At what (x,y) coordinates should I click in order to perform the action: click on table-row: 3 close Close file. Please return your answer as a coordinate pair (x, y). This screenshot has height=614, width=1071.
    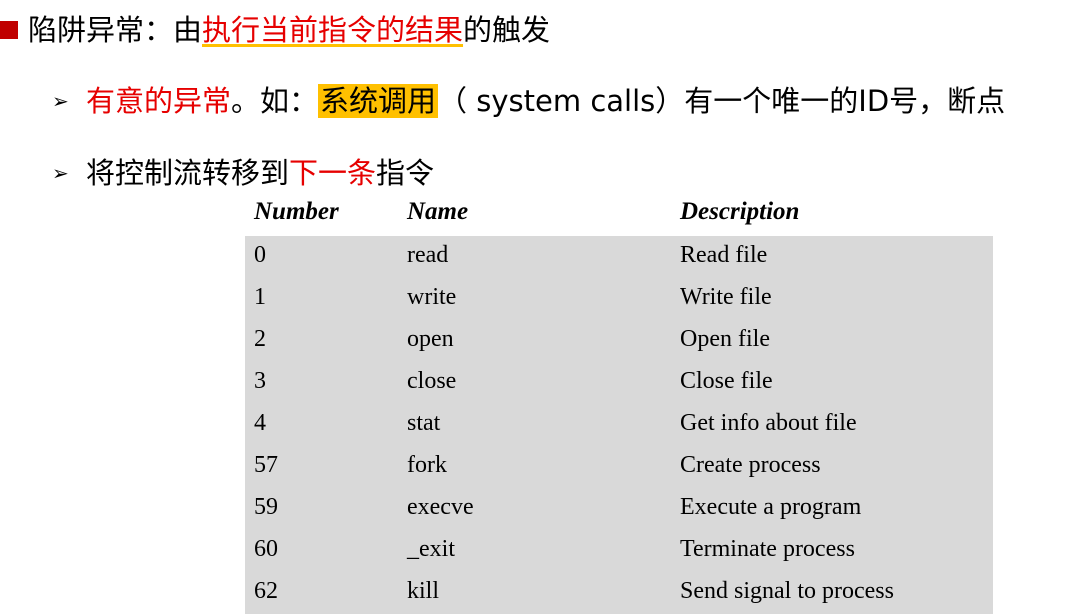
    Looking at the image, I should click on (619, 383).